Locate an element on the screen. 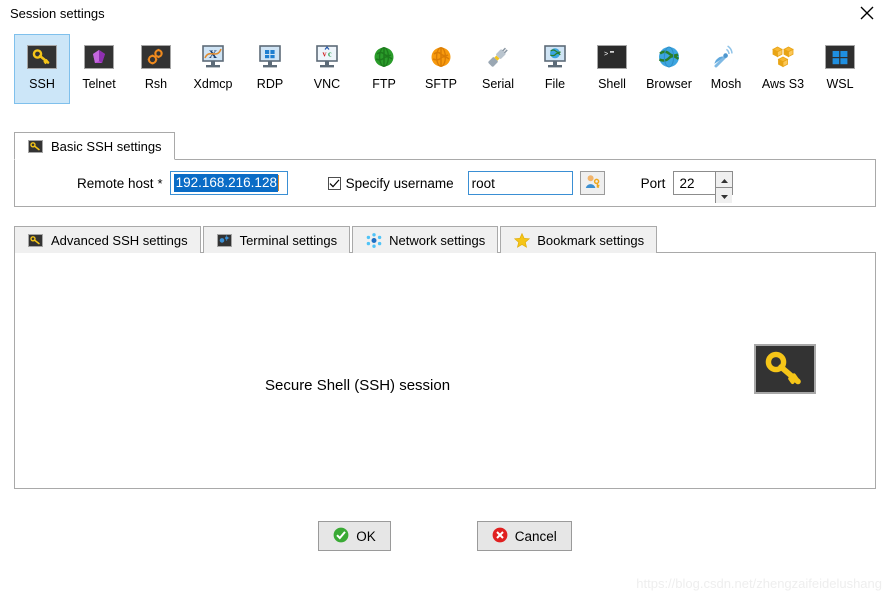 This screenshot has width=890, height=601. specify-username-checkbox: Specify username is located at coordinates (390, 183).